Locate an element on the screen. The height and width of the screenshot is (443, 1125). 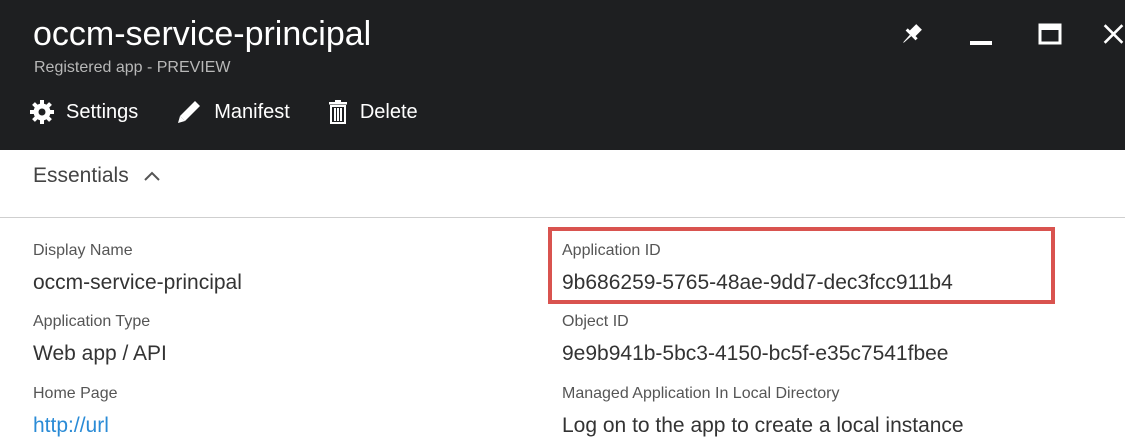
home-page-label: Home Page is located at coordinates (75, 393).